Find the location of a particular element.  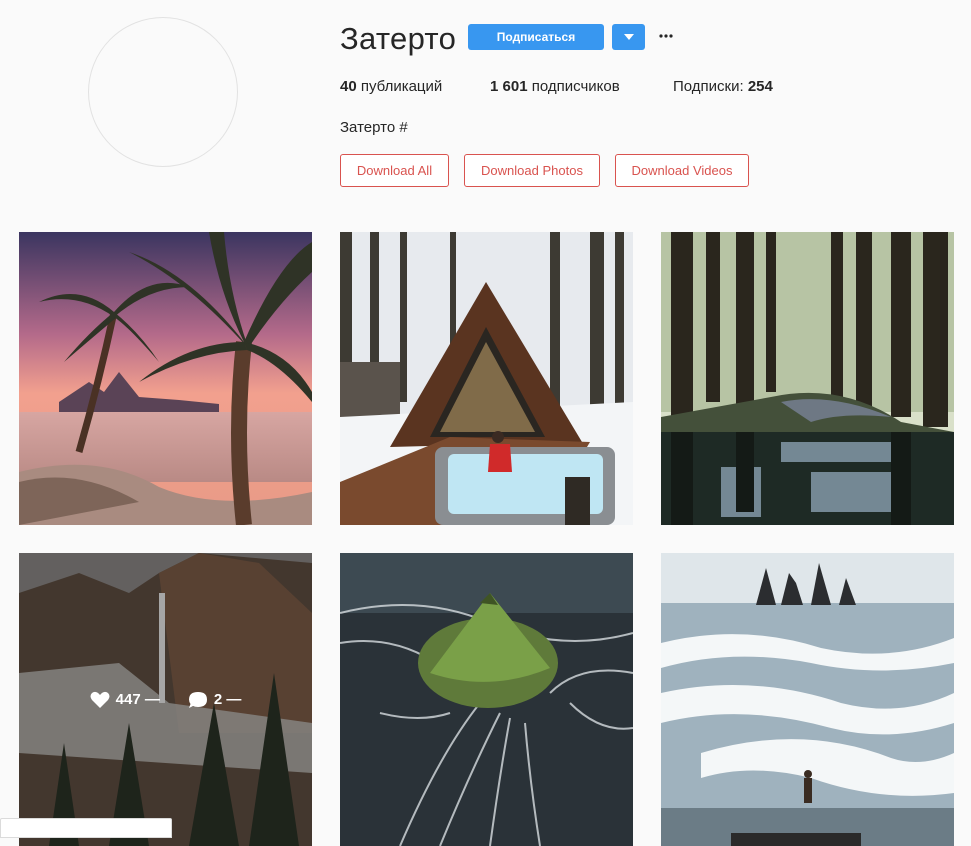

followers-stat: 1 601 подписчиков is located at coordinates (555, 86).